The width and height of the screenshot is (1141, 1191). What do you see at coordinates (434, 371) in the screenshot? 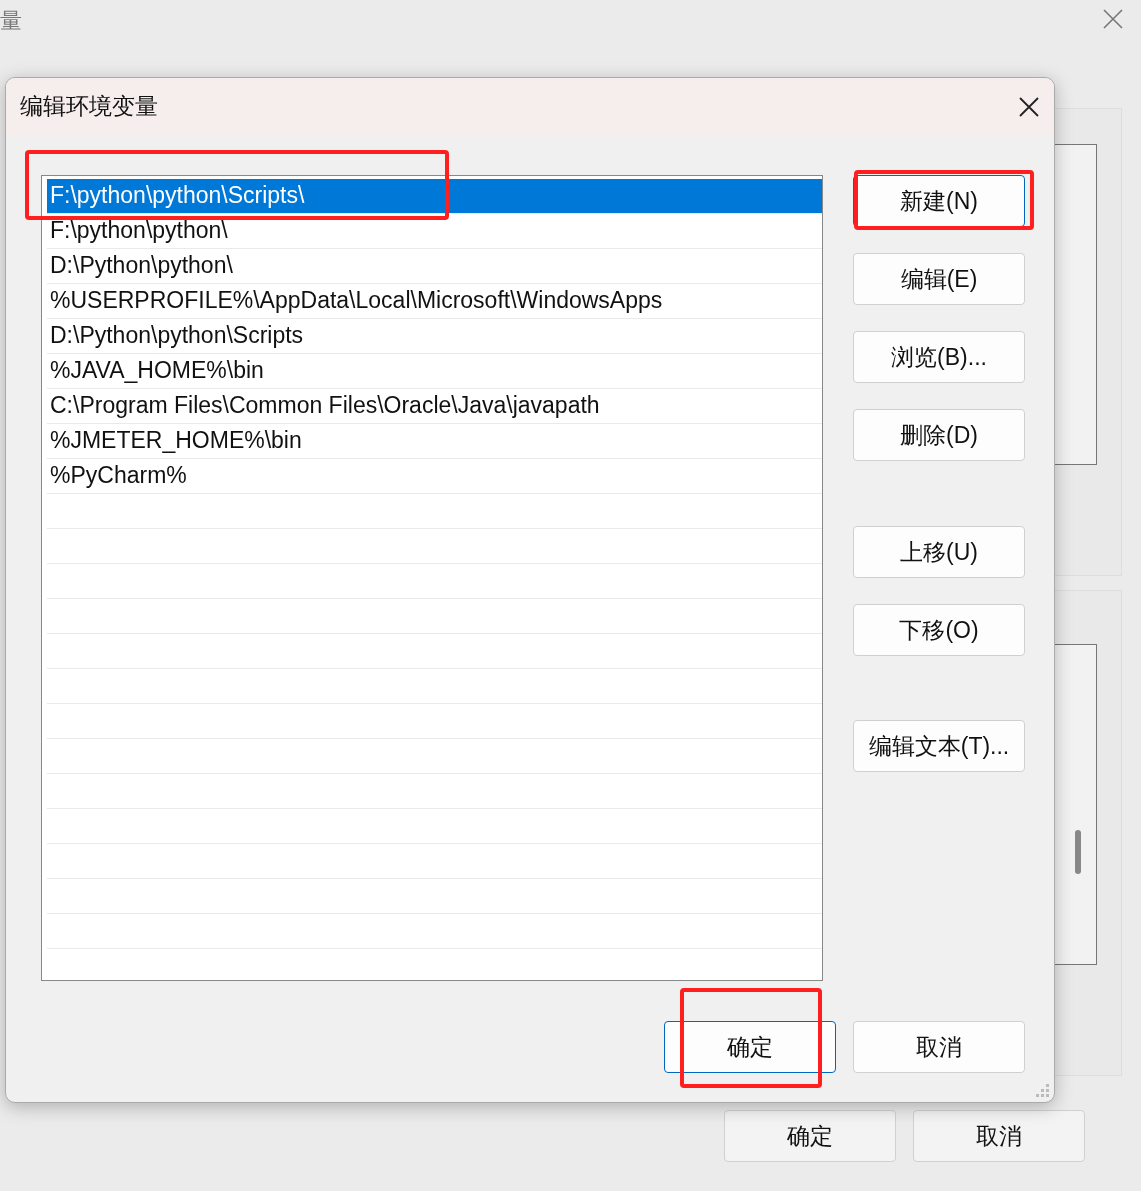
I see `list-row: %JAVA_HOME%\bin` at bounding box center [434, 371].